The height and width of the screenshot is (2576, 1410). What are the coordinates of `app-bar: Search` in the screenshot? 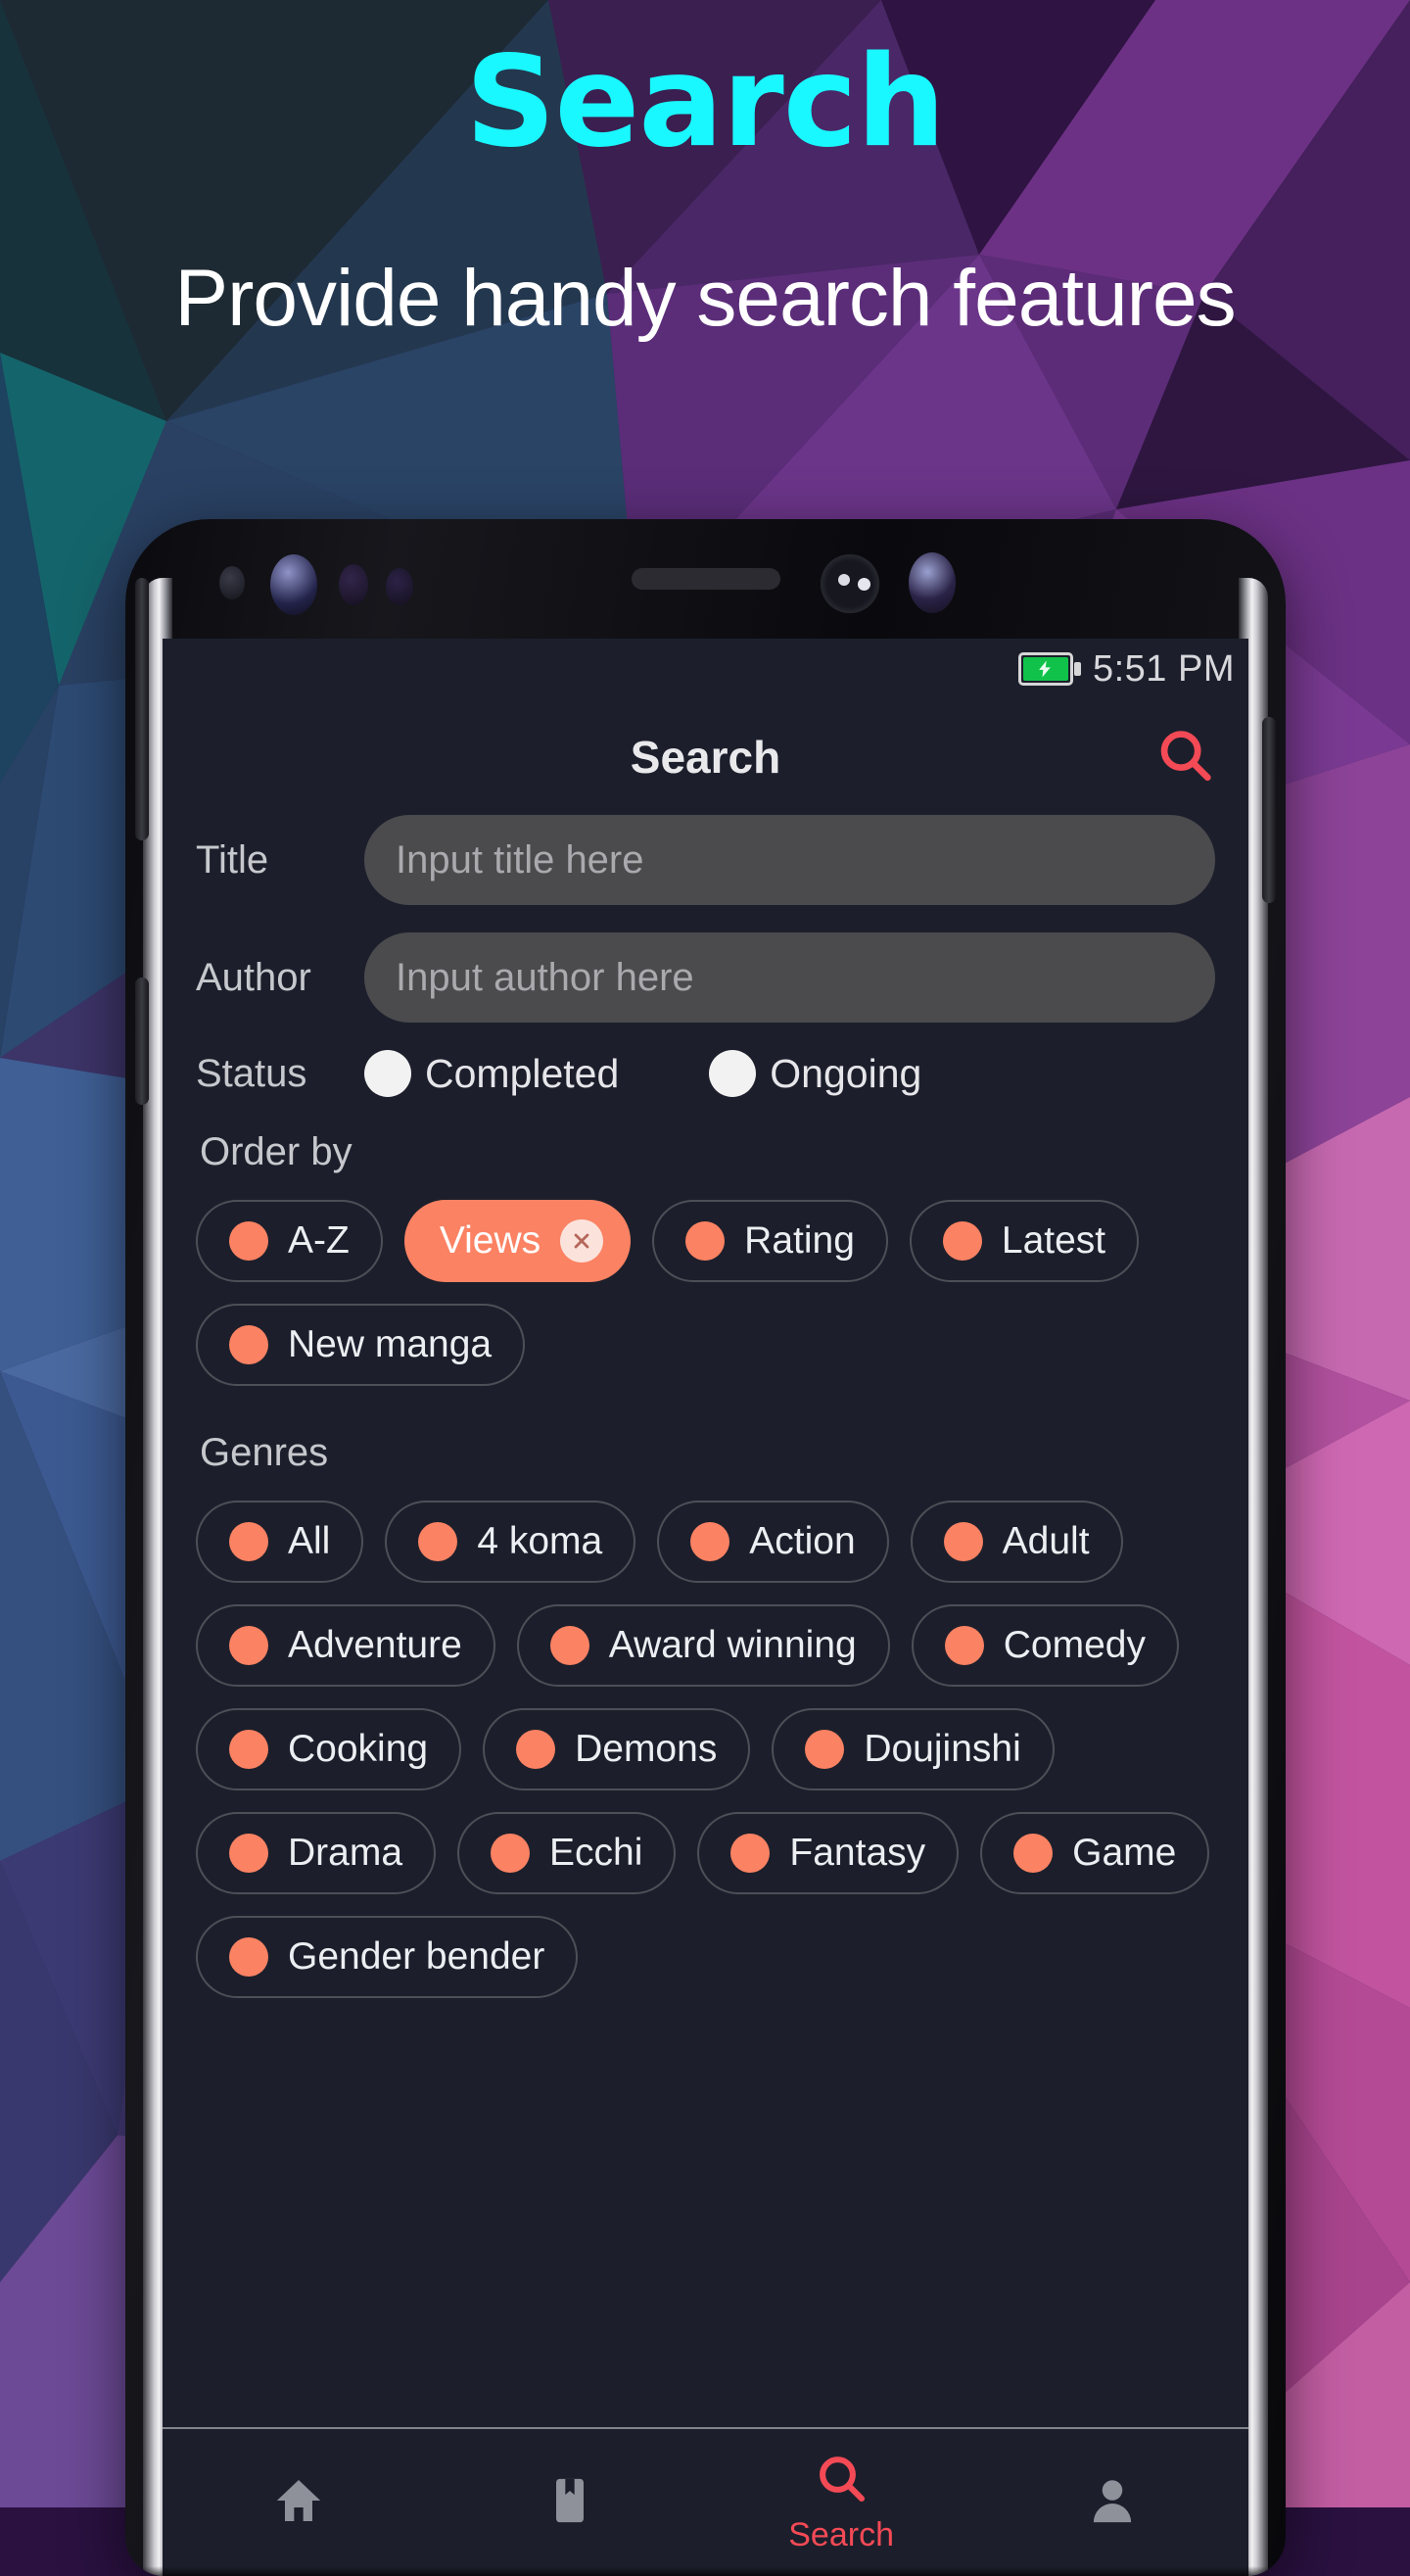 It's located at (705, 757).